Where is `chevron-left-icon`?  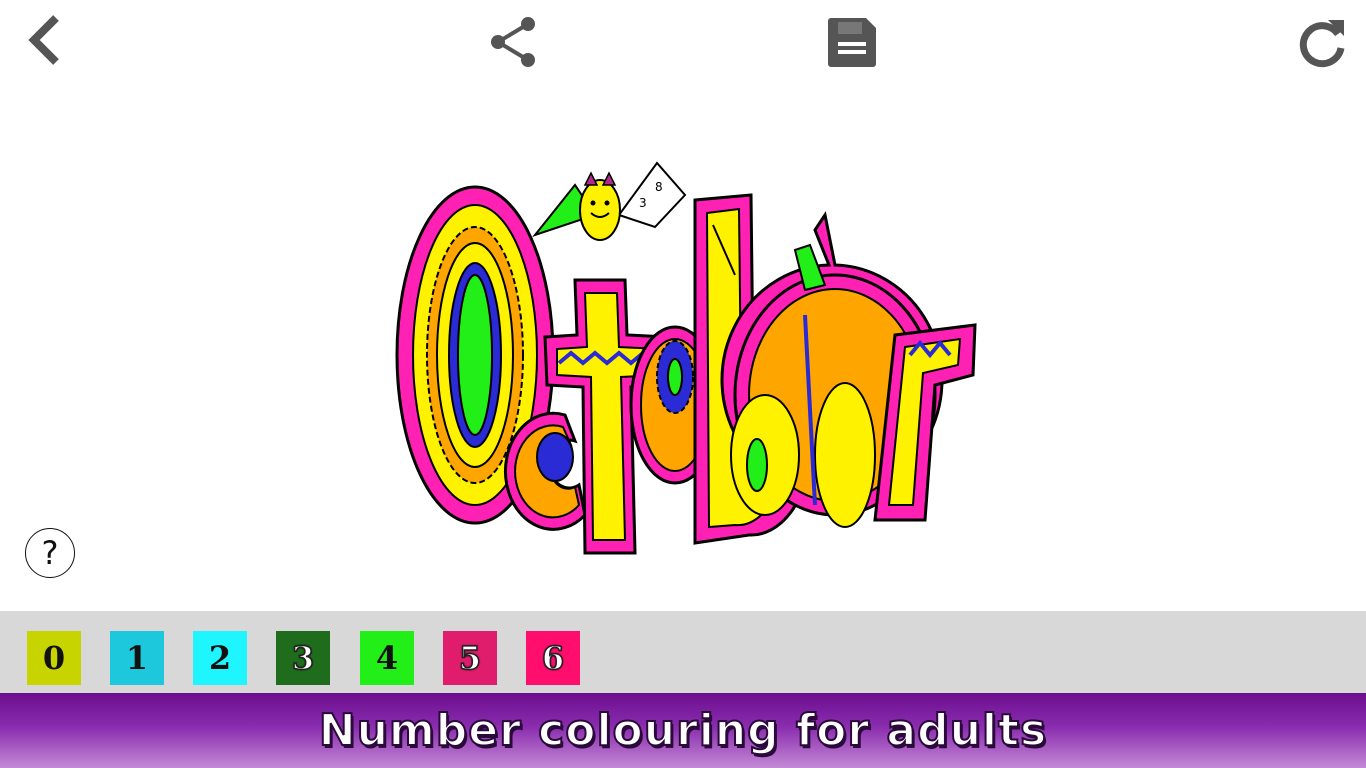 chevron-left-icon is located at coordinates (43, 40).